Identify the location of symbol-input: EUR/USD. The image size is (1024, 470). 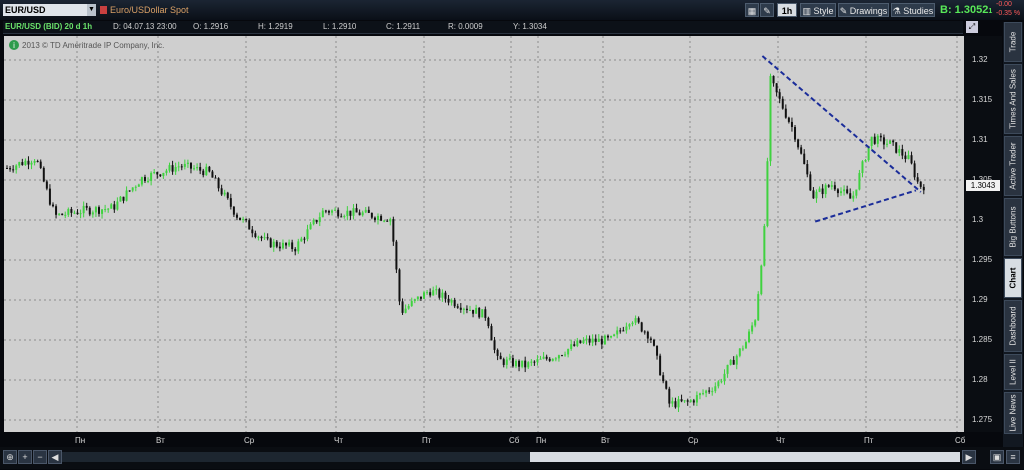
(45, 10).